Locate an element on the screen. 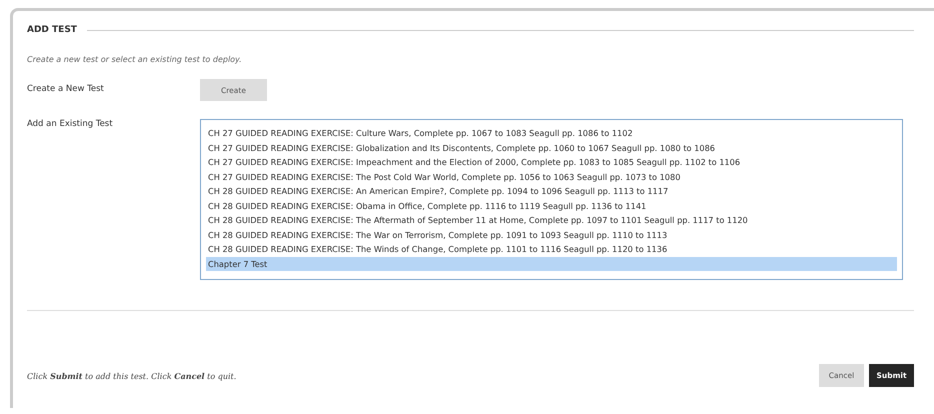 This screenshot has width=934, height=414. test-option: CH 27 GUIDED READING EXERCISE: The Post Cold War World, Complete pp. 1056 to 1063 Seagull pp. 1073 to 1080 is located at coordinates (551, 177).